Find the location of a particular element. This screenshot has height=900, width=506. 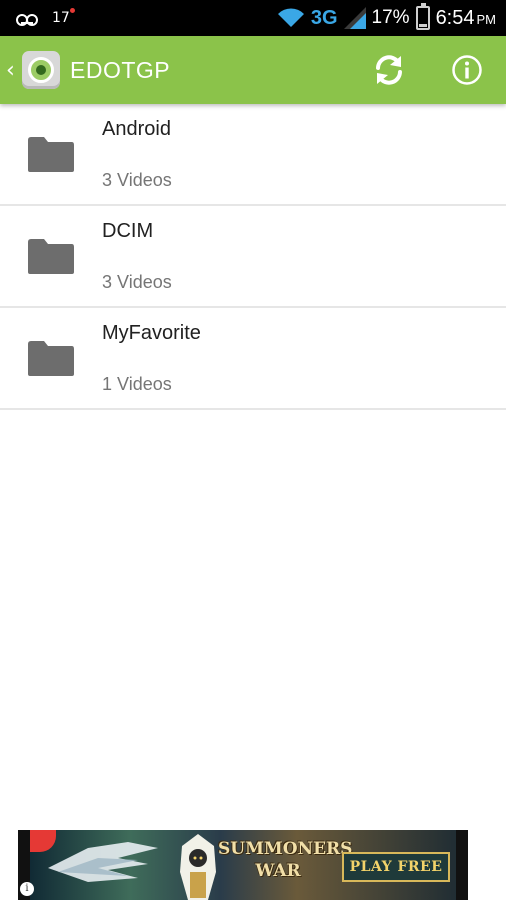

info-icon is located at coordinates (467, 70).